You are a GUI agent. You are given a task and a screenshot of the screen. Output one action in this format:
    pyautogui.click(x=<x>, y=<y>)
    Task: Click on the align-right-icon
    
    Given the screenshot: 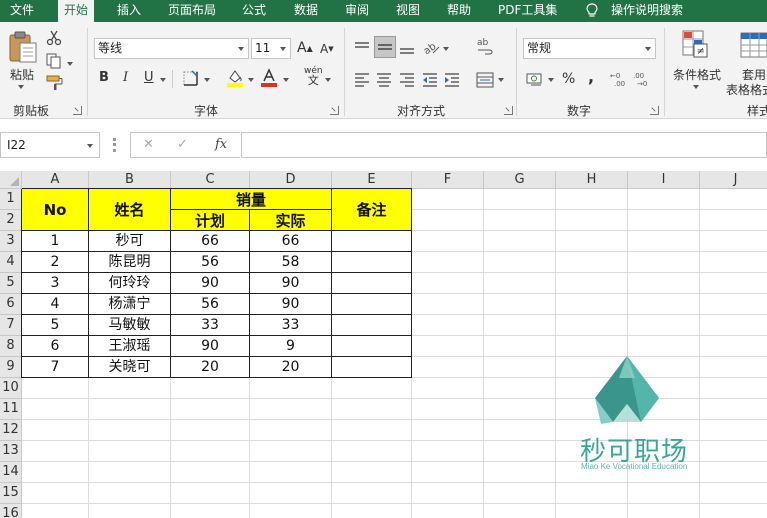 What is the action you would take?
    pyautogui.click(x=407, y=80)
    